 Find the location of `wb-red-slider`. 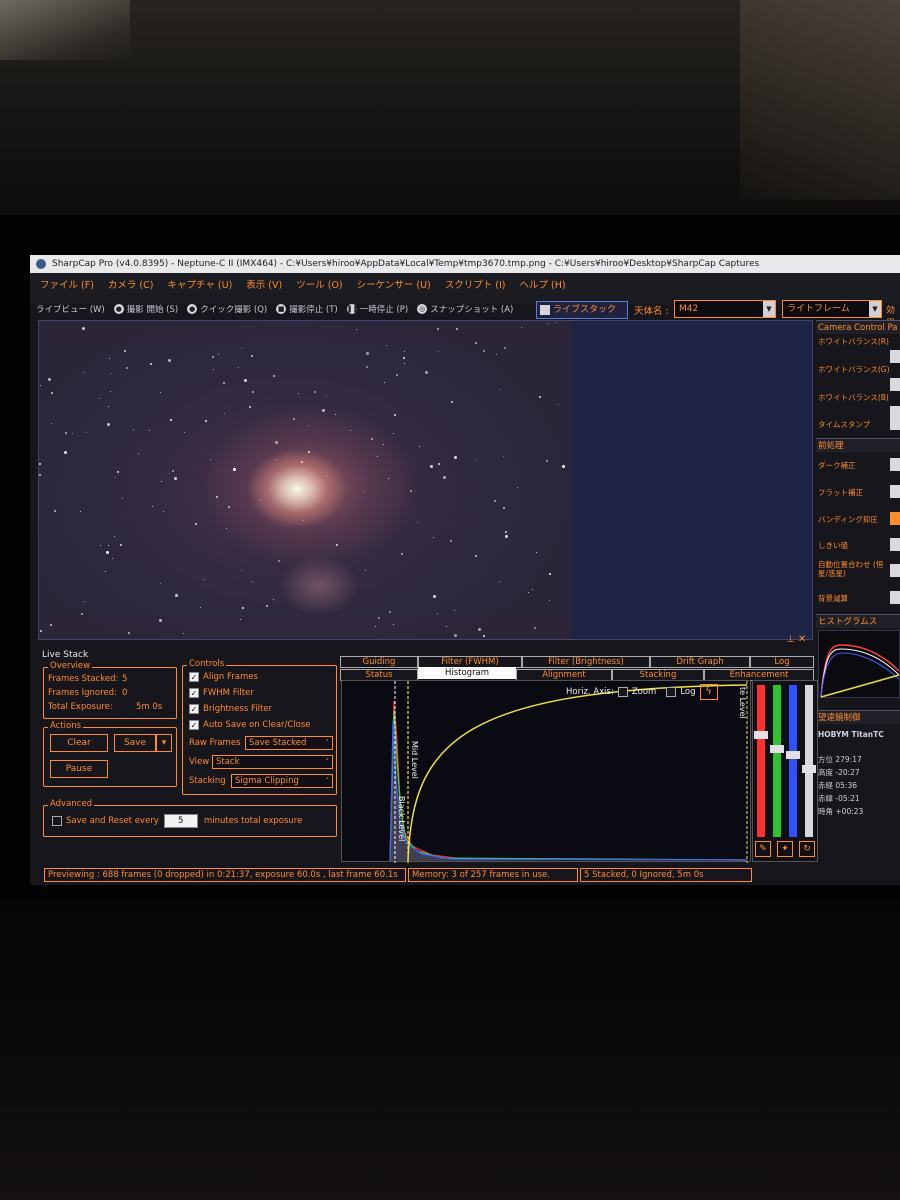

wb-red-slider is located at coordinates (895, 356).